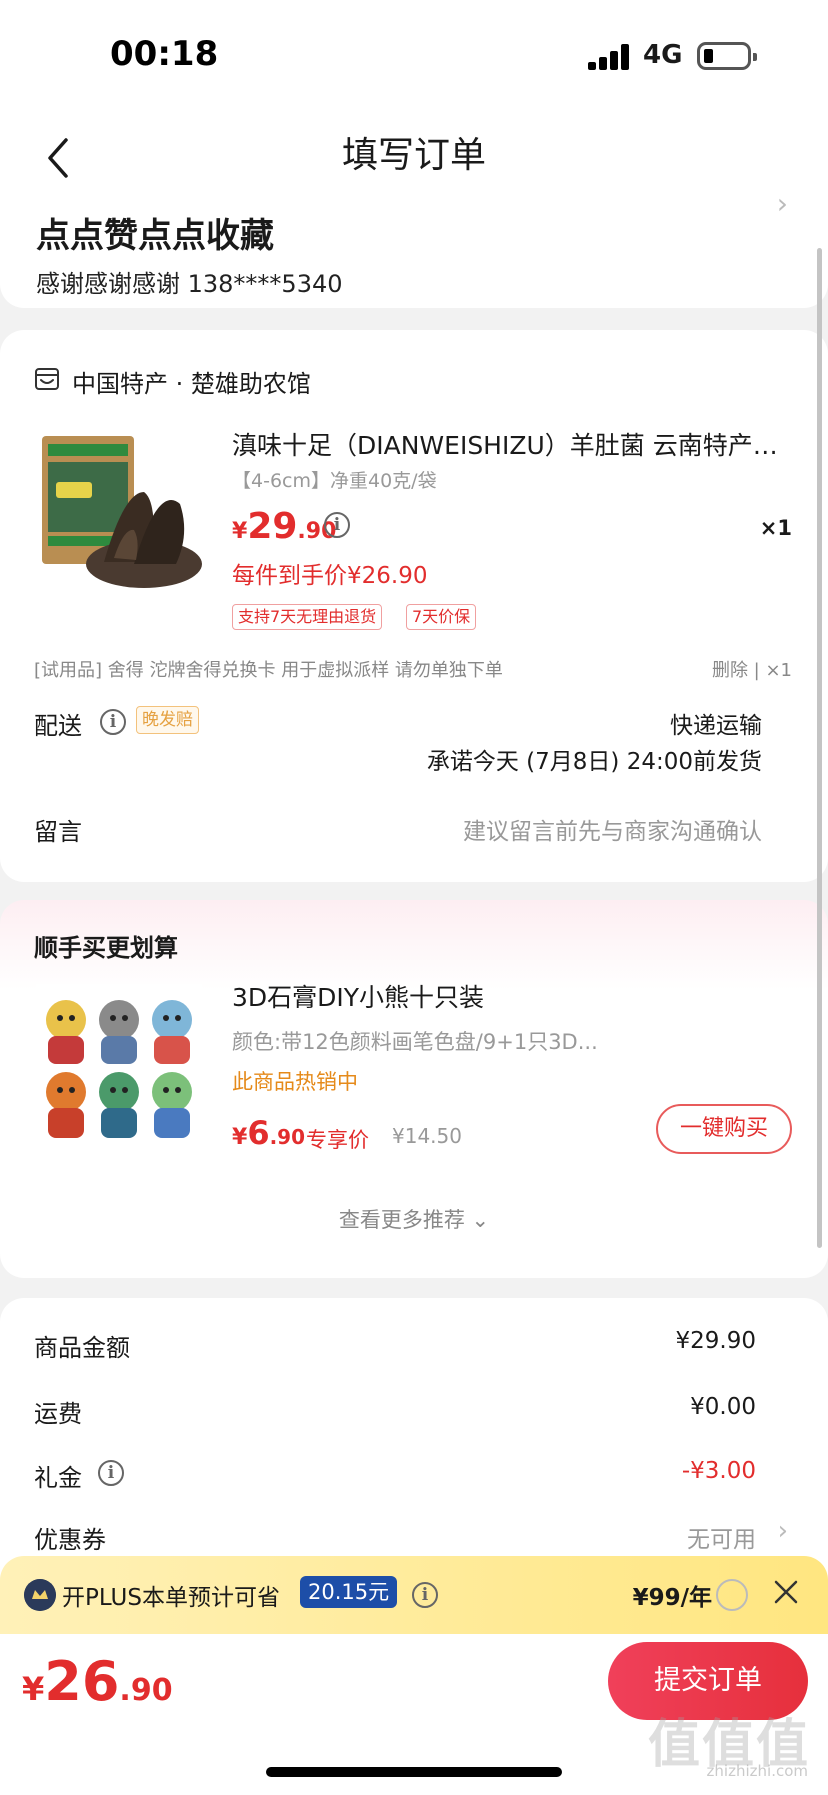 The height and width of the screenshot is (1795, 828). Describe the element at coordinates (295, 1082) in the screenshot. I see `recommend-hot-label: 此商品热销中` at that location.